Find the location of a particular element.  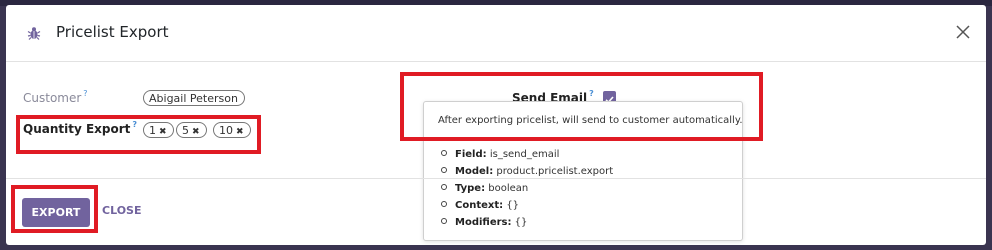

customer-tag: Abigail Peterson is located at coordinates (194, 98).